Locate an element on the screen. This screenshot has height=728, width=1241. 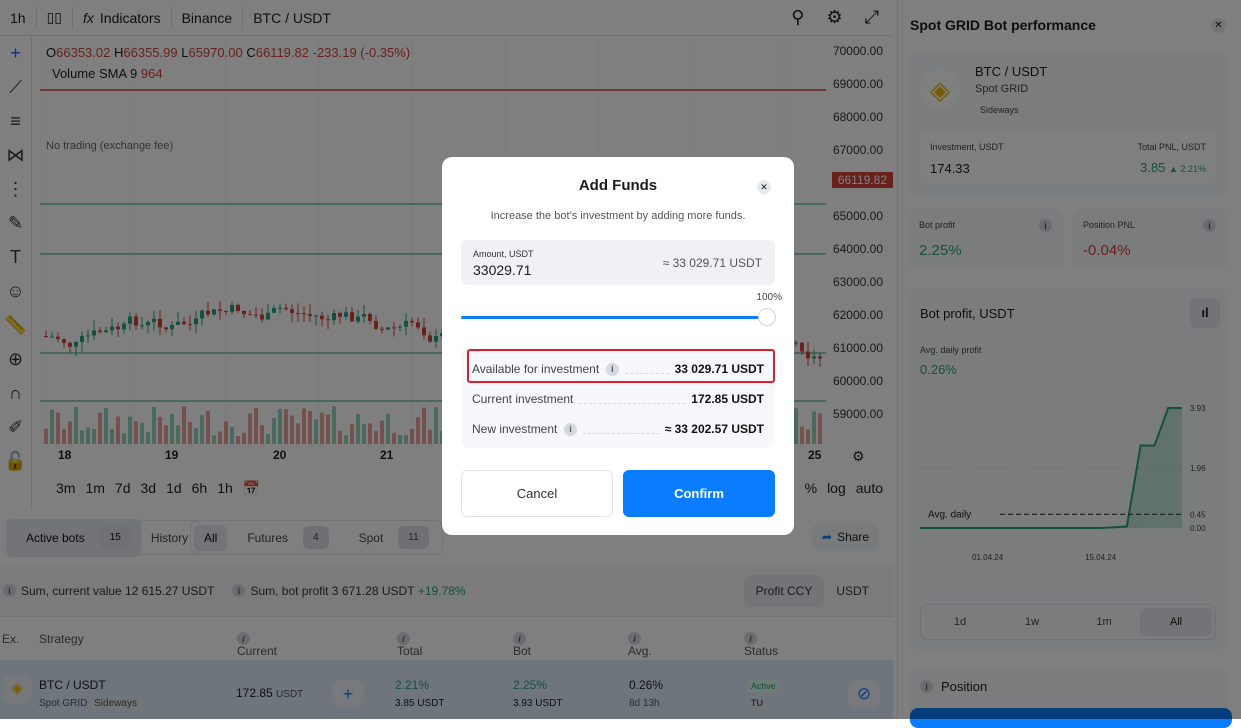
available-row: Available for investment i 33 029.71 USDT is located at coordinates (618, 369).